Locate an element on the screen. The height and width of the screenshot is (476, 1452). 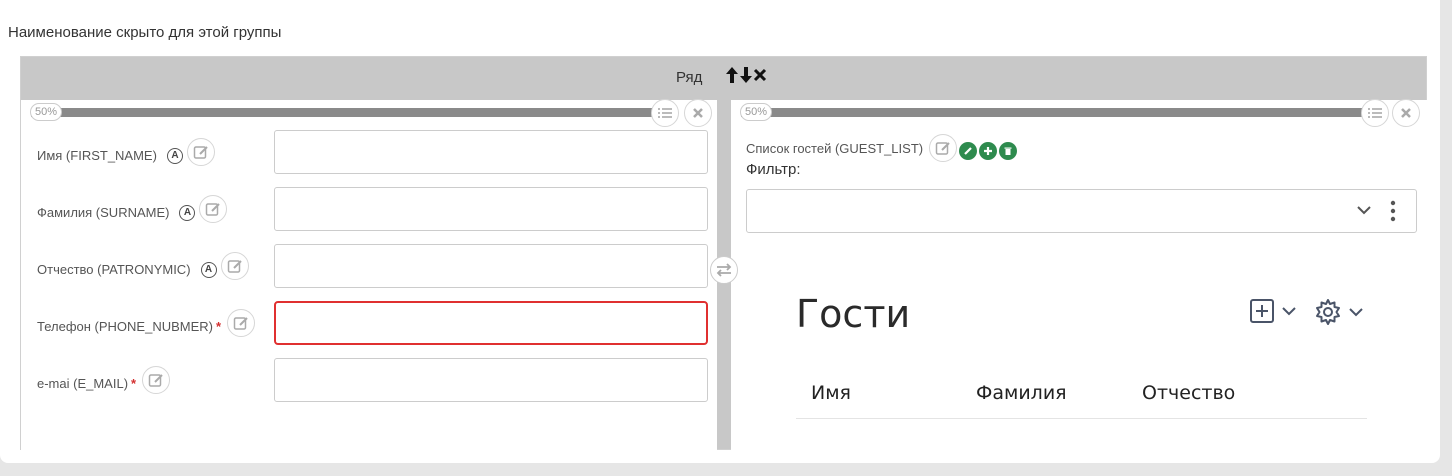
field-phone: Телефон (PHONE_NUBMER) * is located at coordinates (369, 323).